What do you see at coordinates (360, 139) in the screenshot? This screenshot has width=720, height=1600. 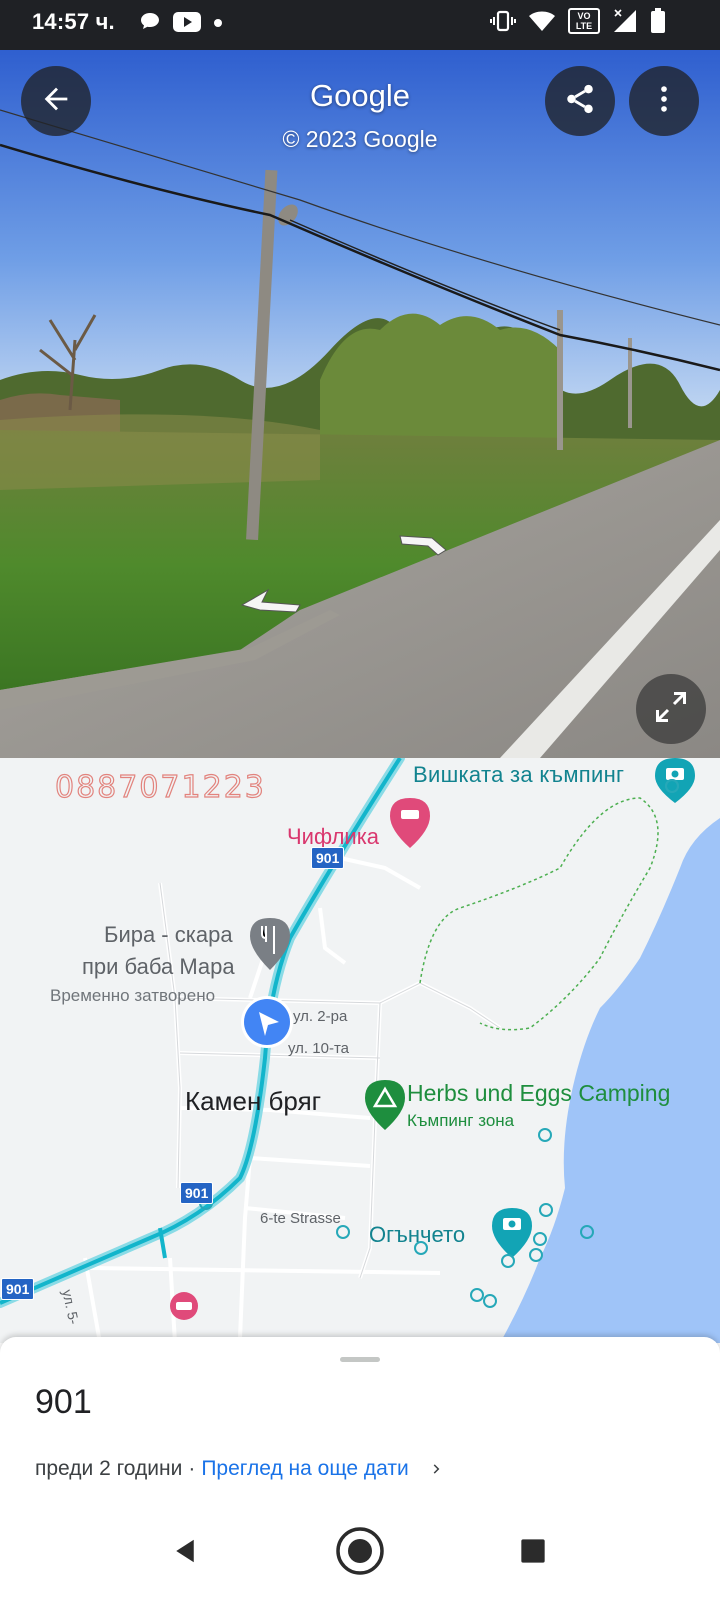 I see `street-view-copyright: © 2023 Google` at bounding box center [360, 139].